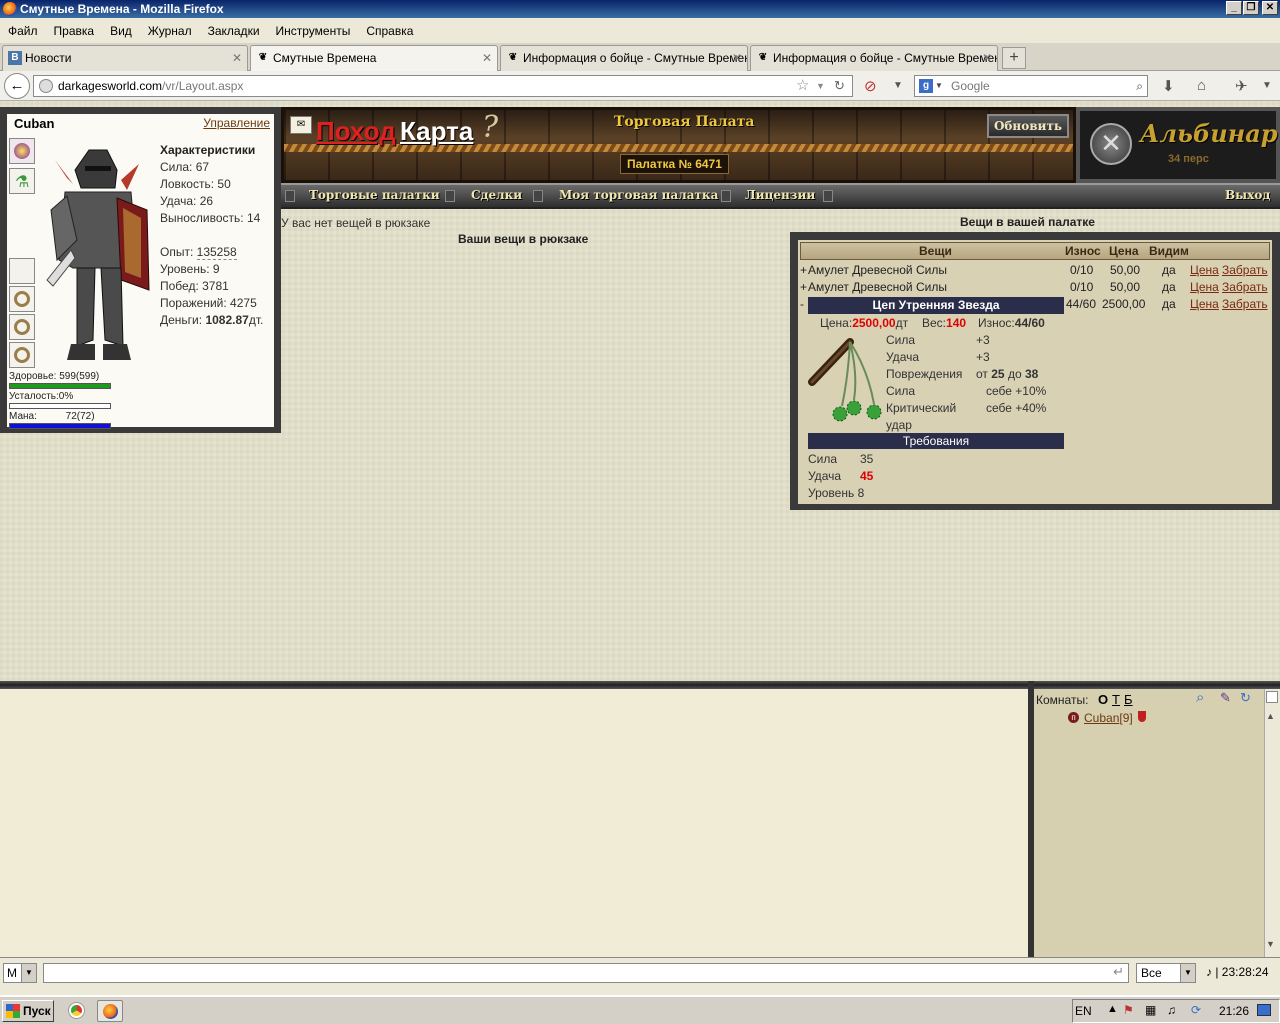  Describe the element at coordinates (802, 86) in the screenshot. I see `bookmark-star-icon: ☆` at that location.